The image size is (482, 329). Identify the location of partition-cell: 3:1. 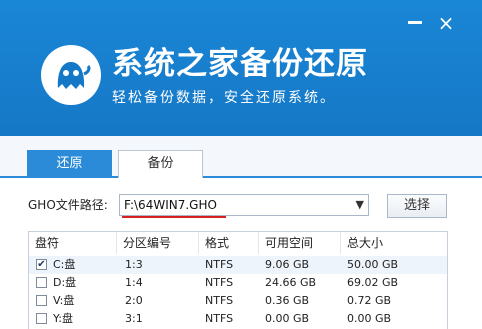
(134, 318).